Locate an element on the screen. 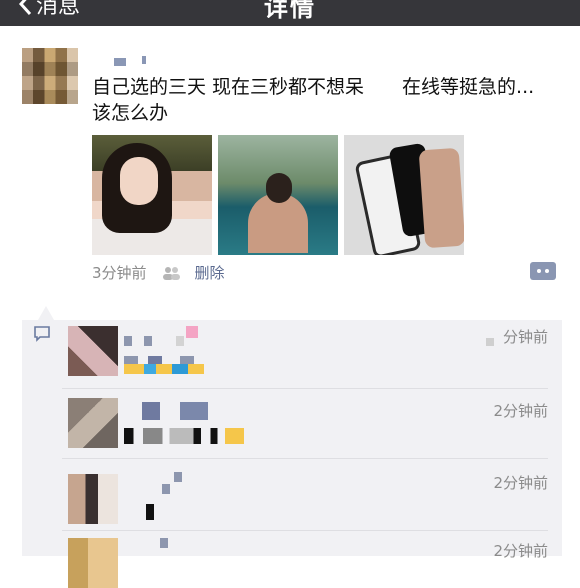  photo-grid is located at coordinates (278, 195).